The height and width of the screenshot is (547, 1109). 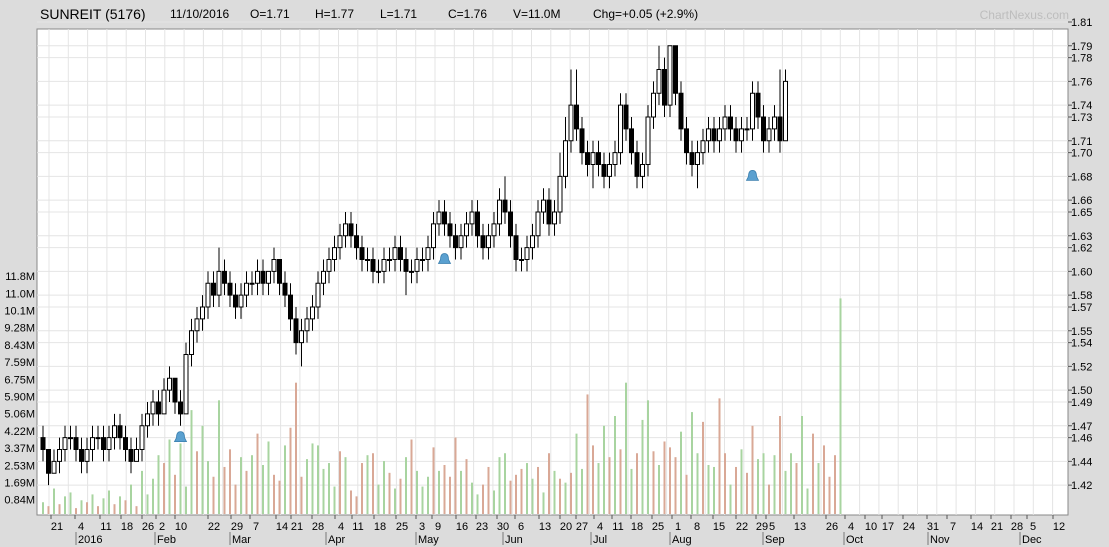 I want to click on month-tick-label: Aug, so click(x=682, y=540).